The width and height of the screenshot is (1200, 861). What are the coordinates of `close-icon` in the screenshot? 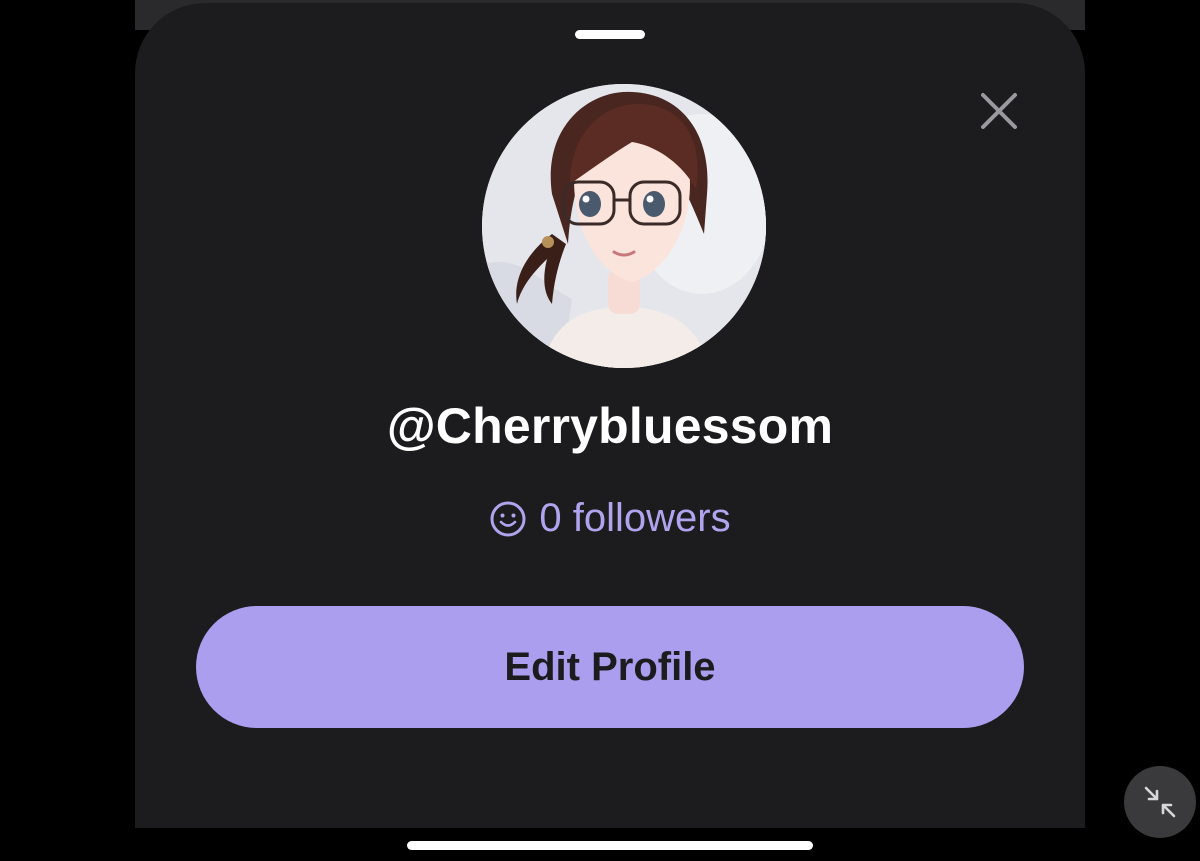 It's located at (999, 111).